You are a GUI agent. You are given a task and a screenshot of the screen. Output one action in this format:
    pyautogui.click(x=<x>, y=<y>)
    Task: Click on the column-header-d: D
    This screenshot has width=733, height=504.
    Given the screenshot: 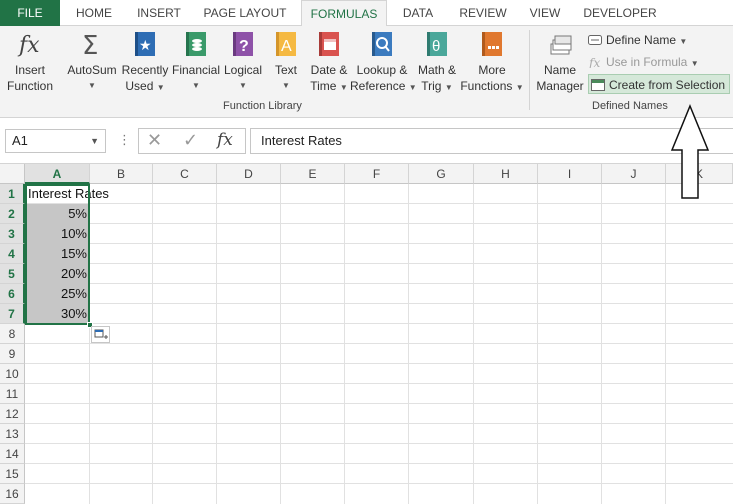 What is the action you would take?
    pyautogui.click(x=249, y=174)
    